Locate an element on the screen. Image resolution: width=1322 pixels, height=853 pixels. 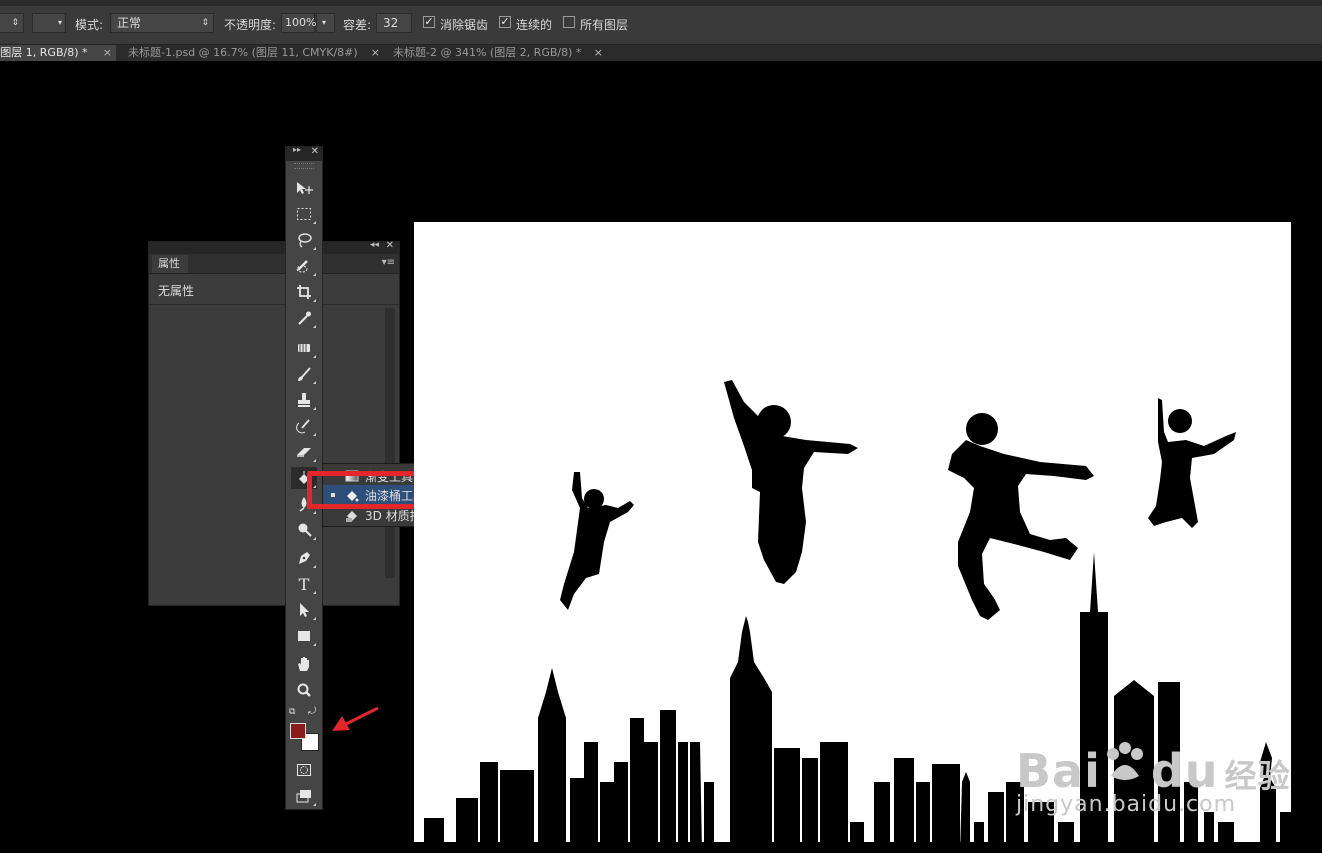
baidu-watermark: Bai du 经验 is located at coordinates (1153, 770).